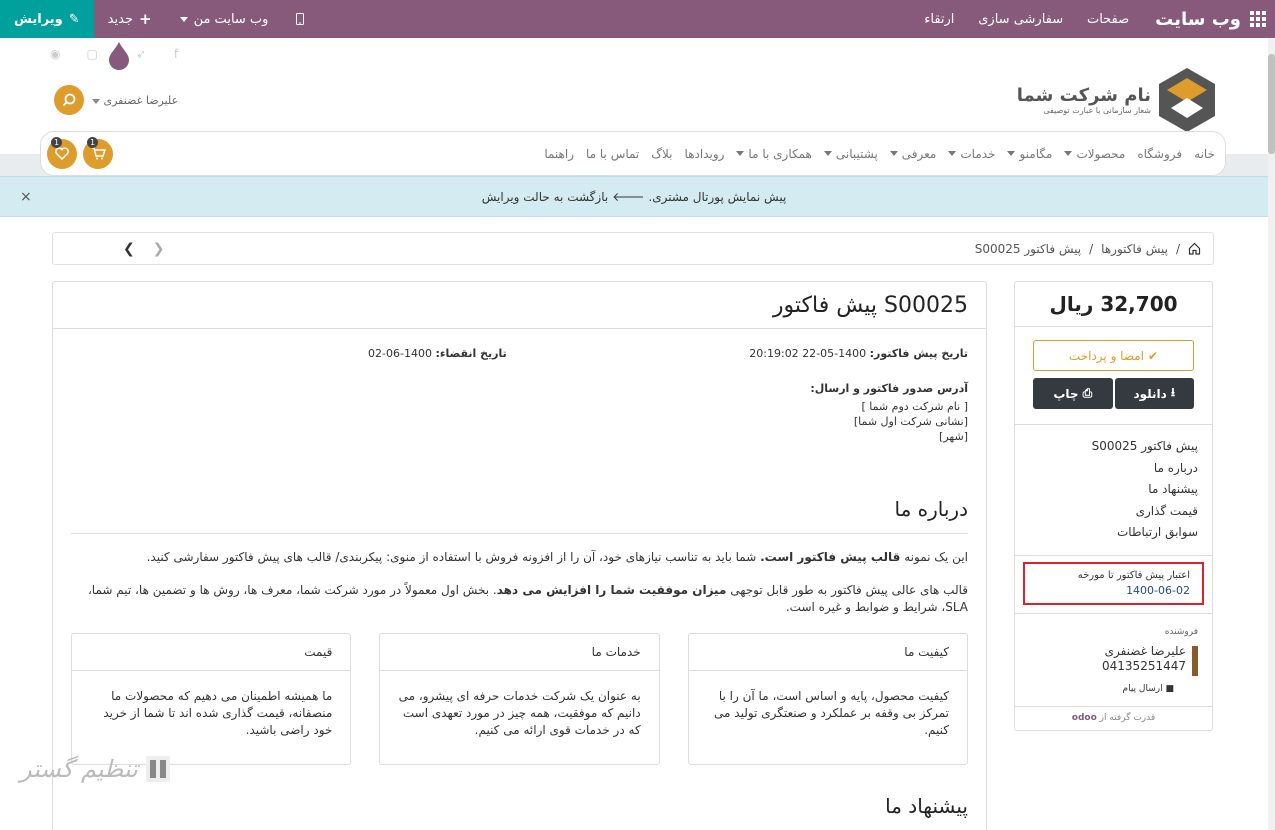 Image resolution: width=1275 pixels, height=830 pixels. I want to click on quote-date: 1400-05-22 20:19:02, so click(808, 353).